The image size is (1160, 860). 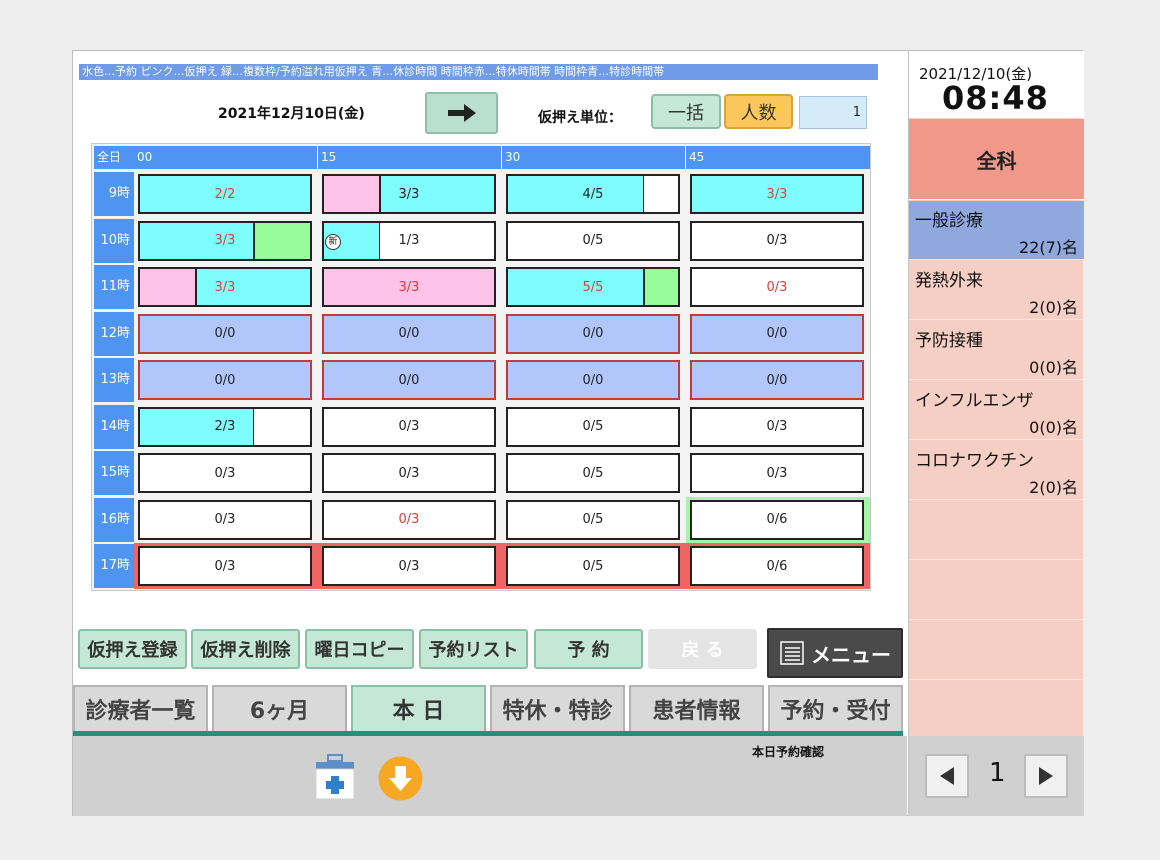 I want to click on triangle-right-icon, so click(x=1046, y=776).